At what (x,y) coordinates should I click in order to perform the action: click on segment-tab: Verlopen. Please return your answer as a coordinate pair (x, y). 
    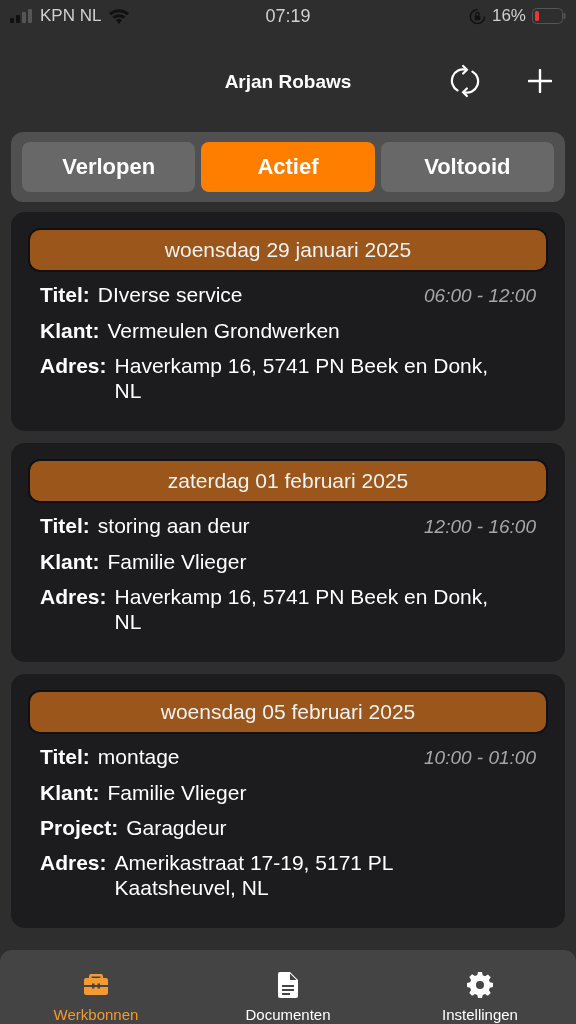
    Looking at the image, I should click on (109, 167).